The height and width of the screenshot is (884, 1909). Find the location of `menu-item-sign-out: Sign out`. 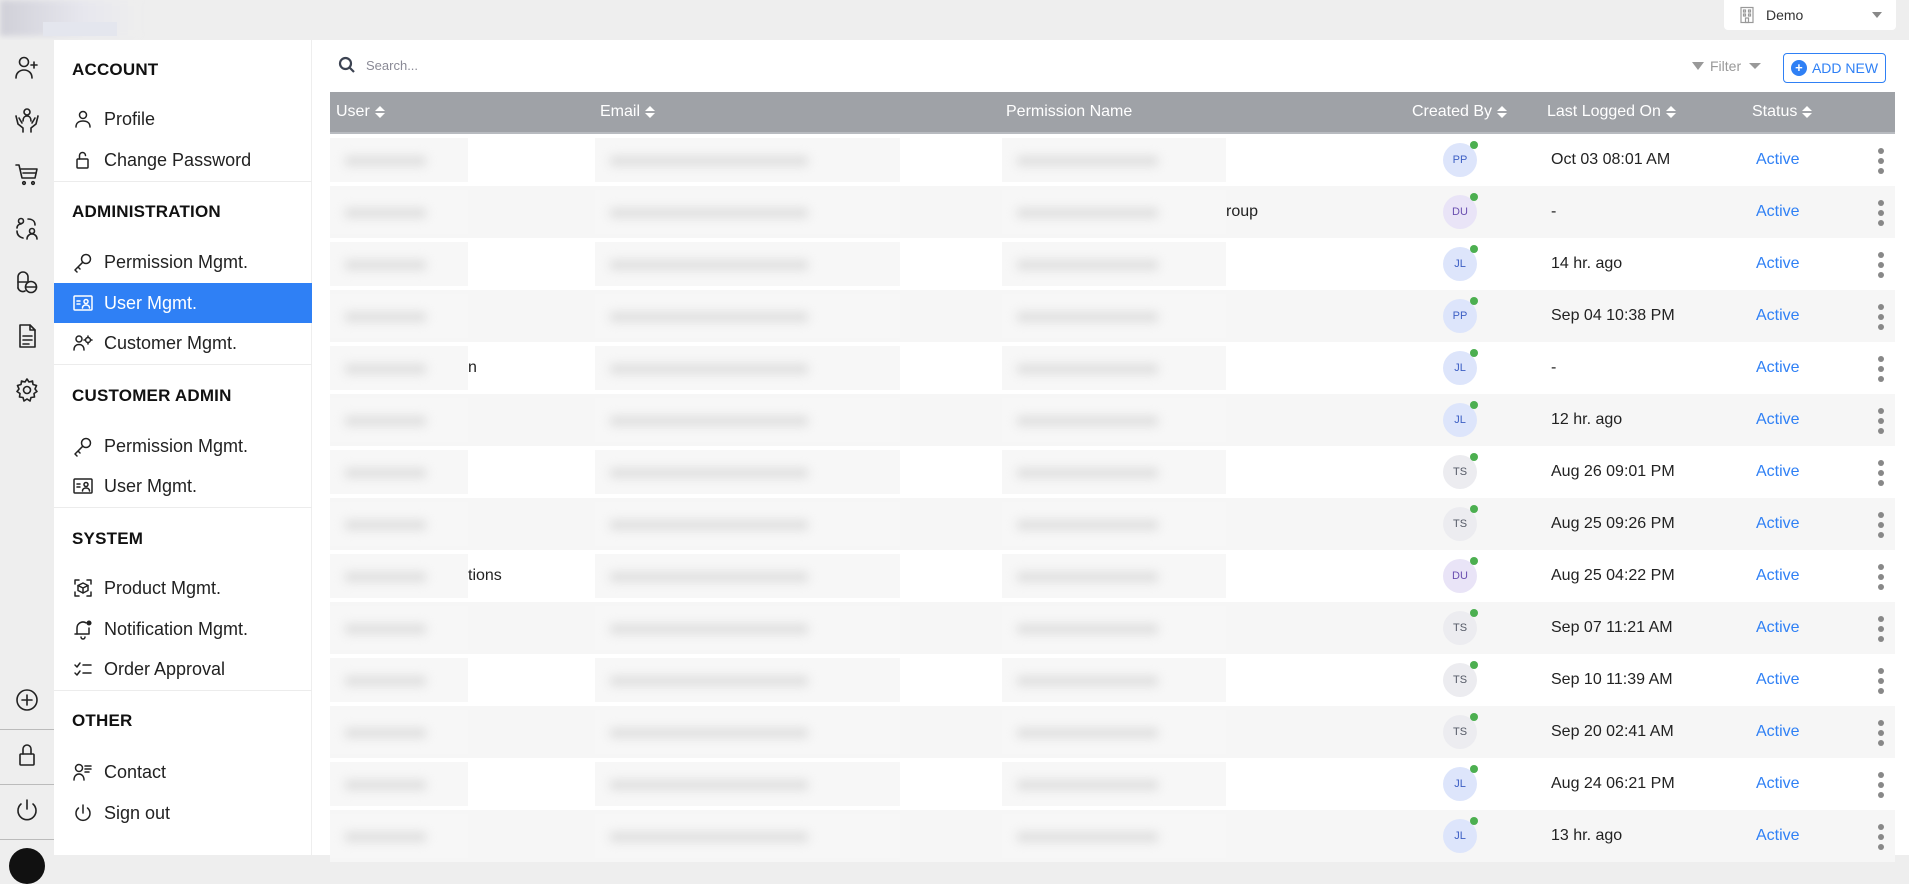

menu-item-sign-out: Sign out is located at coordinates (183, 813).